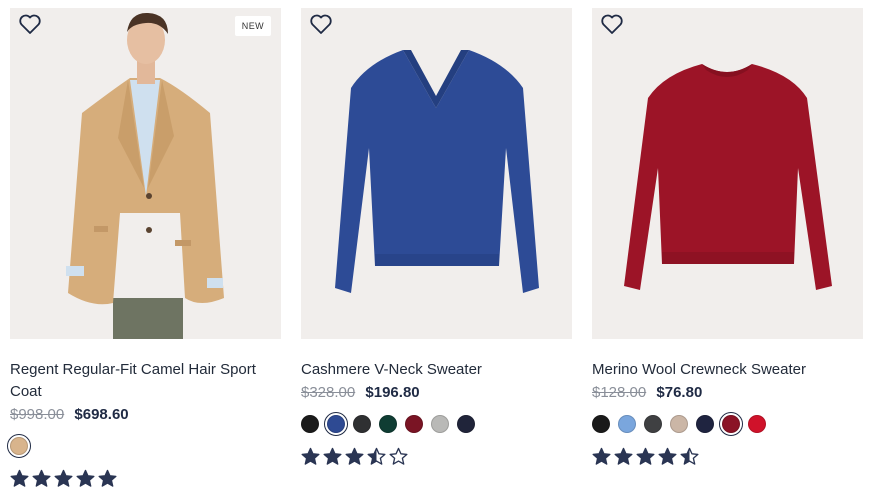  What do you see at coordinates (392, 392) in the screenshot?
I see `sale-price: $196.80` at bounding box center [392, 392].